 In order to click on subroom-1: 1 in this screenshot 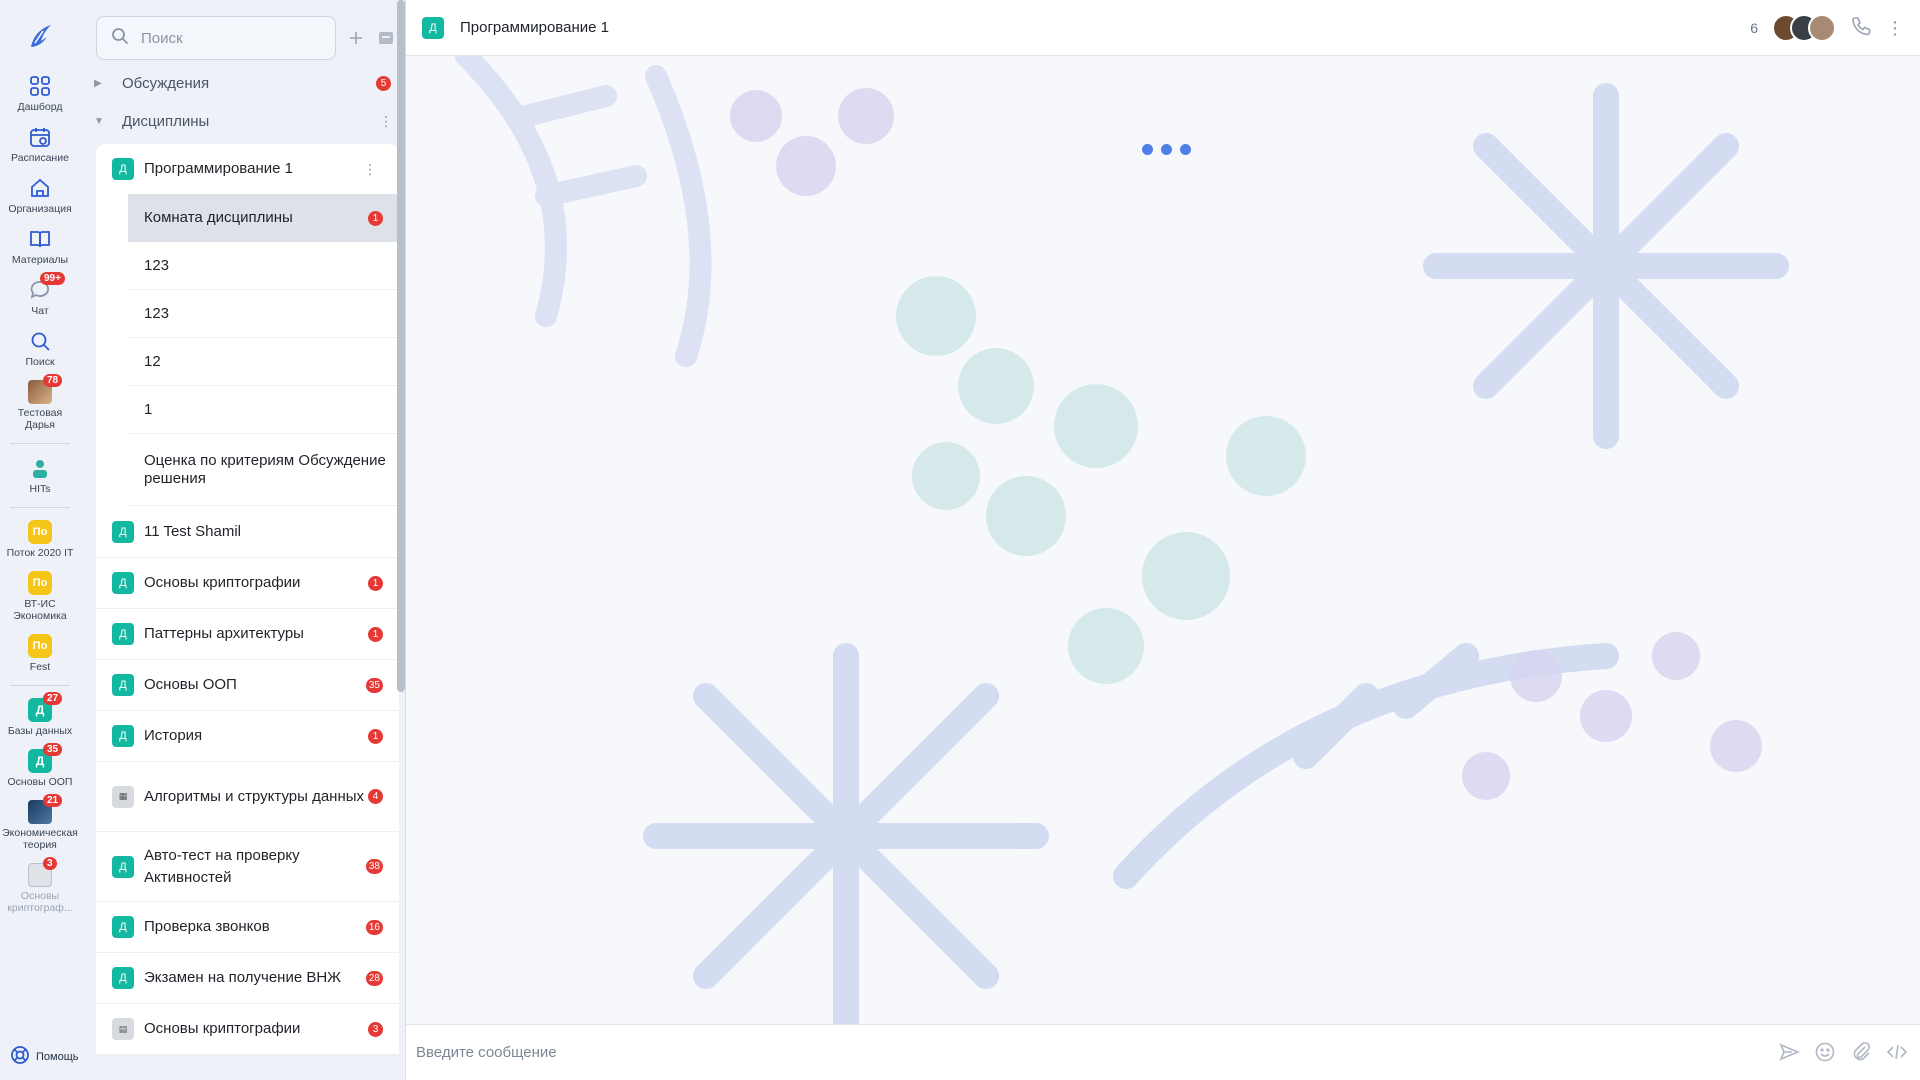, I will do `click(263, 410)`.